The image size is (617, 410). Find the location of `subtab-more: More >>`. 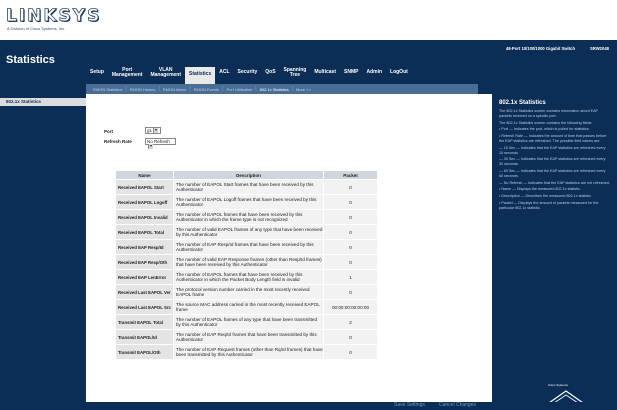

subtab-more: More >> is located at coordinates (303, 89).